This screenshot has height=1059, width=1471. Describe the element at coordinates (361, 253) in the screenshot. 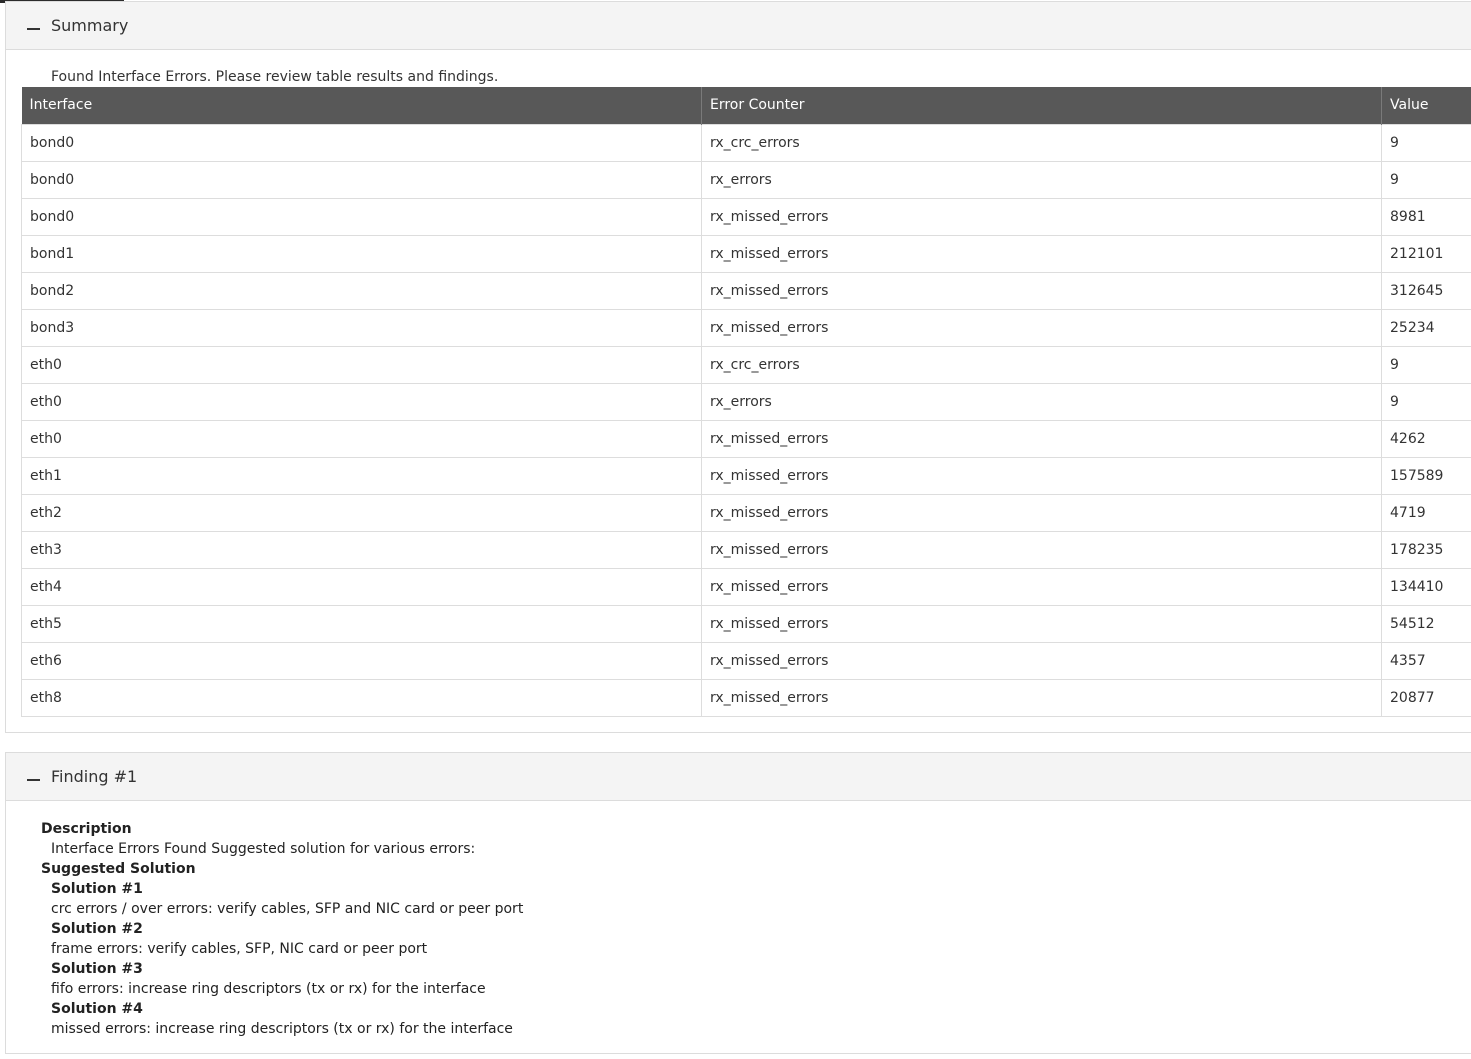

I see `cell-interface: bond1` at that location.